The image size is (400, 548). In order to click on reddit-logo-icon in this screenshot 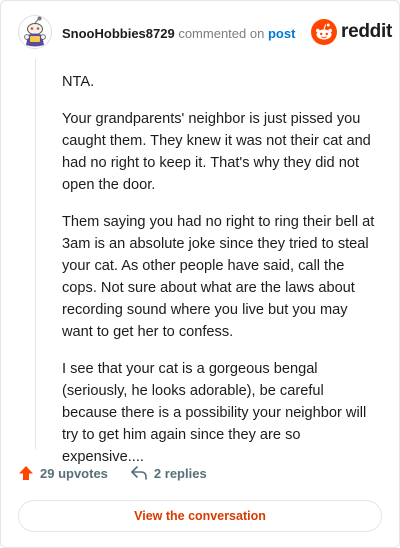, I will do `click(324, 32)`.